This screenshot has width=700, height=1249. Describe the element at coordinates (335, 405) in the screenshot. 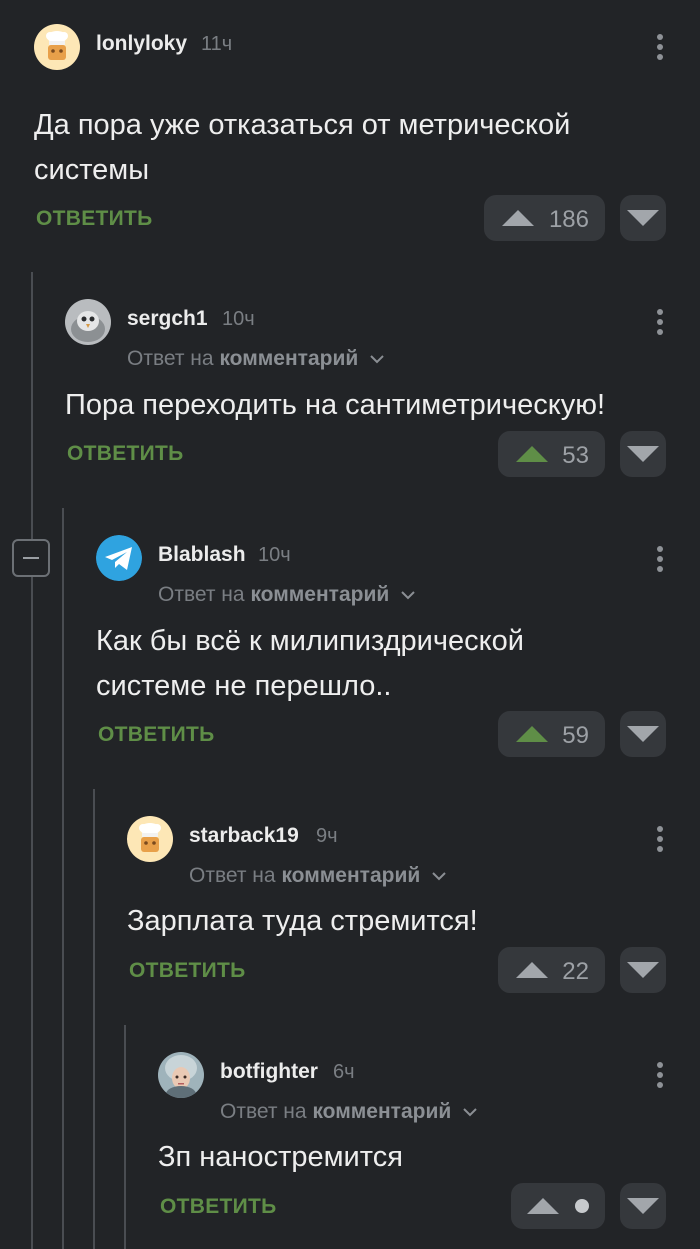

I see `comment-text: Пора переходить на сантиметрическую!` at that location.